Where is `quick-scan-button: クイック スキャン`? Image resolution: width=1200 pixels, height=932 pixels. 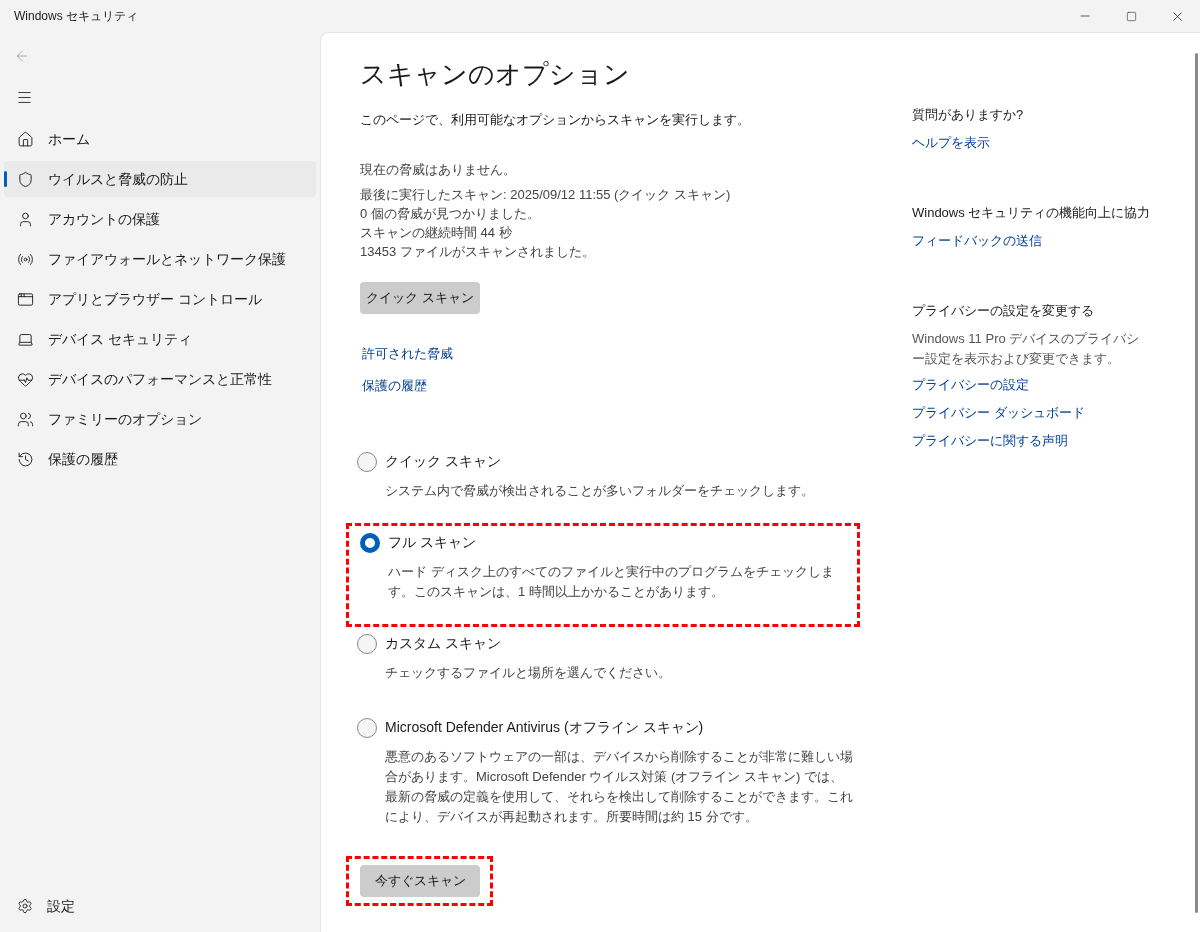
quick-scan-button: クイック スキャン is located at coordinates (420, 297).